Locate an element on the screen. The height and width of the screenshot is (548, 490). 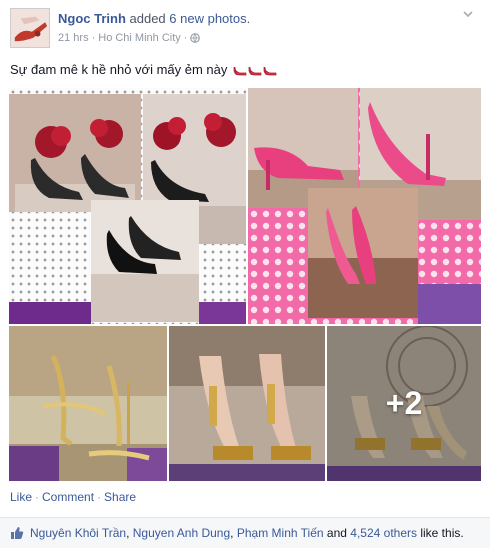
like-link: Like is located at coordinates (21, 497).